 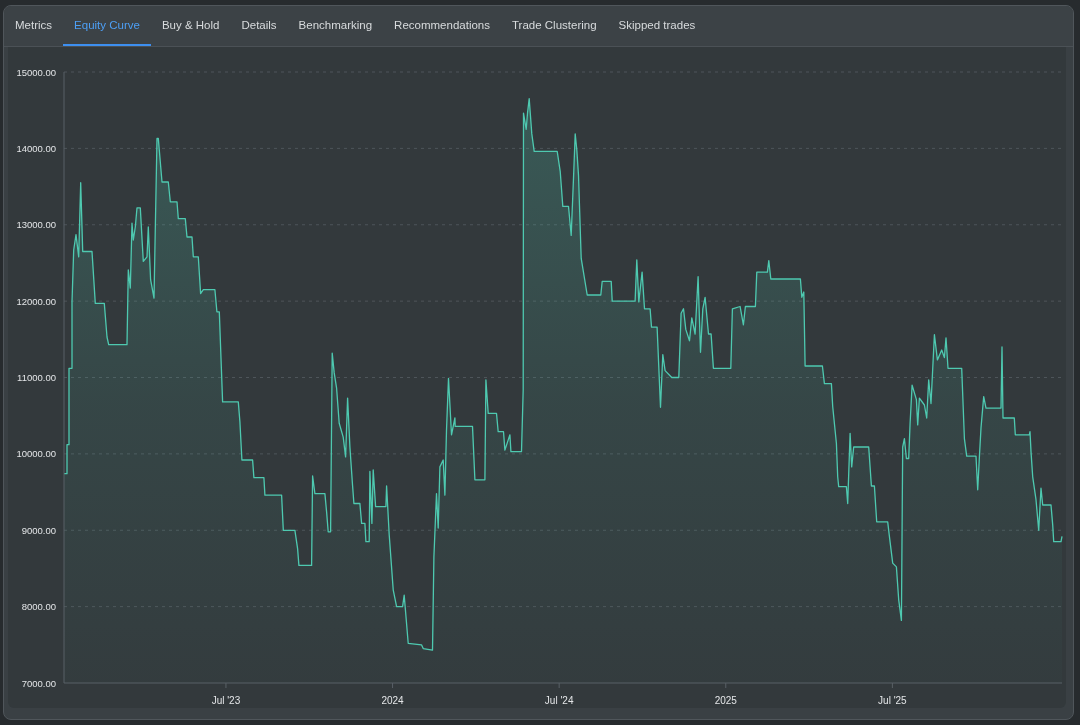 I want to click on y-axis-label: 7000.00, so click(x=38, y=683).